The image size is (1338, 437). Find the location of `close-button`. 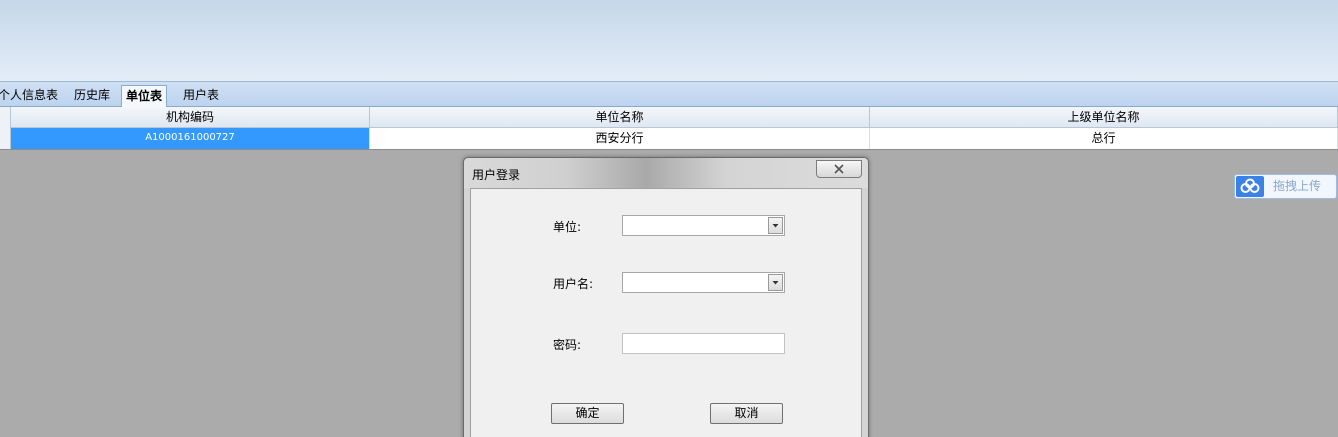

close-button is located at coordinates (839, 169).